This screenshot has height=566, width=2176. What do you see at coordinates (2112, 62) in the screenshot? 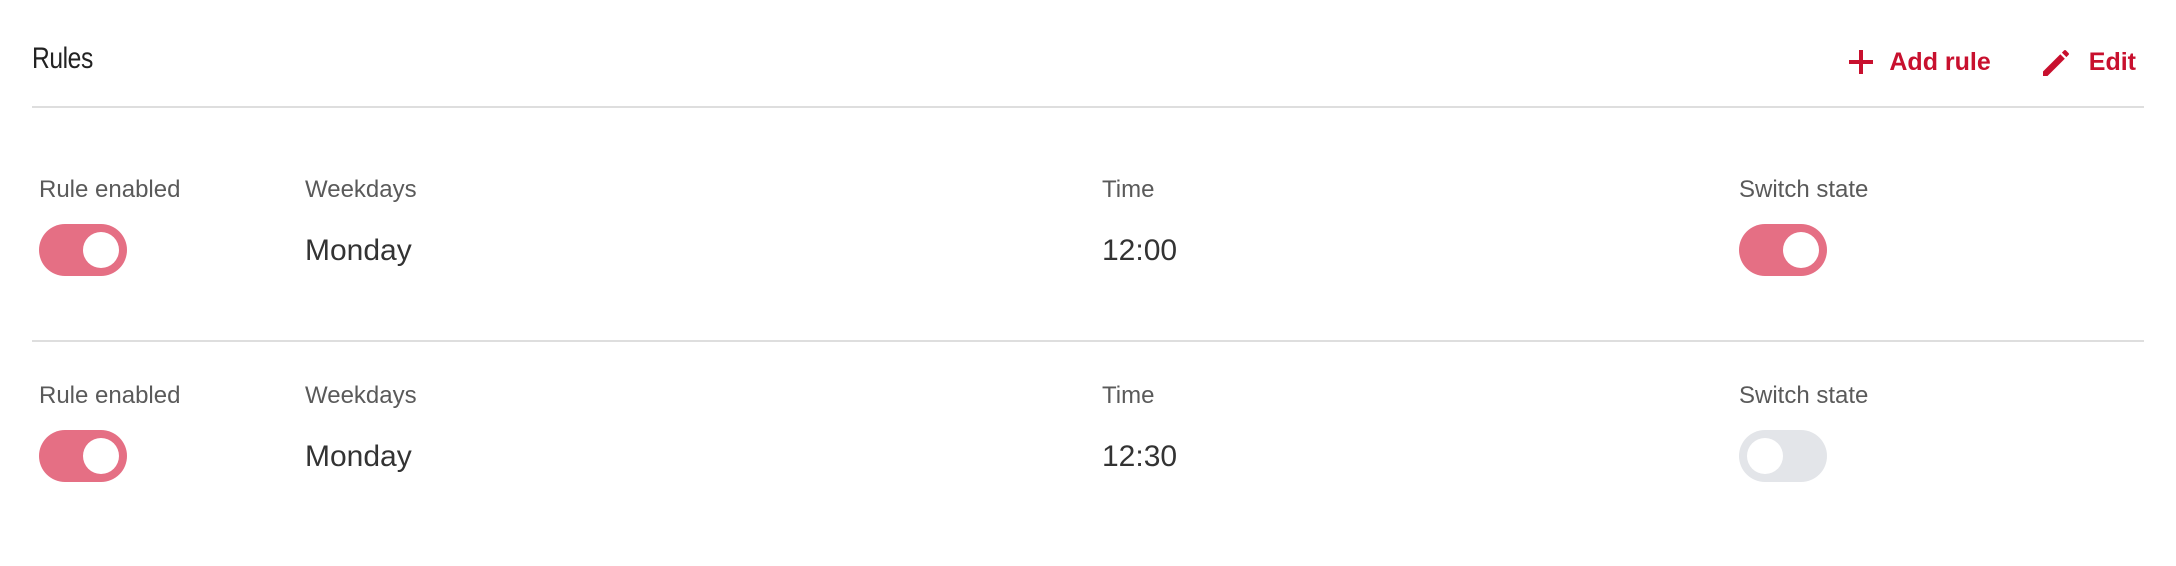
I see `edit-label: Edit` at bounding box center [2112, 62].